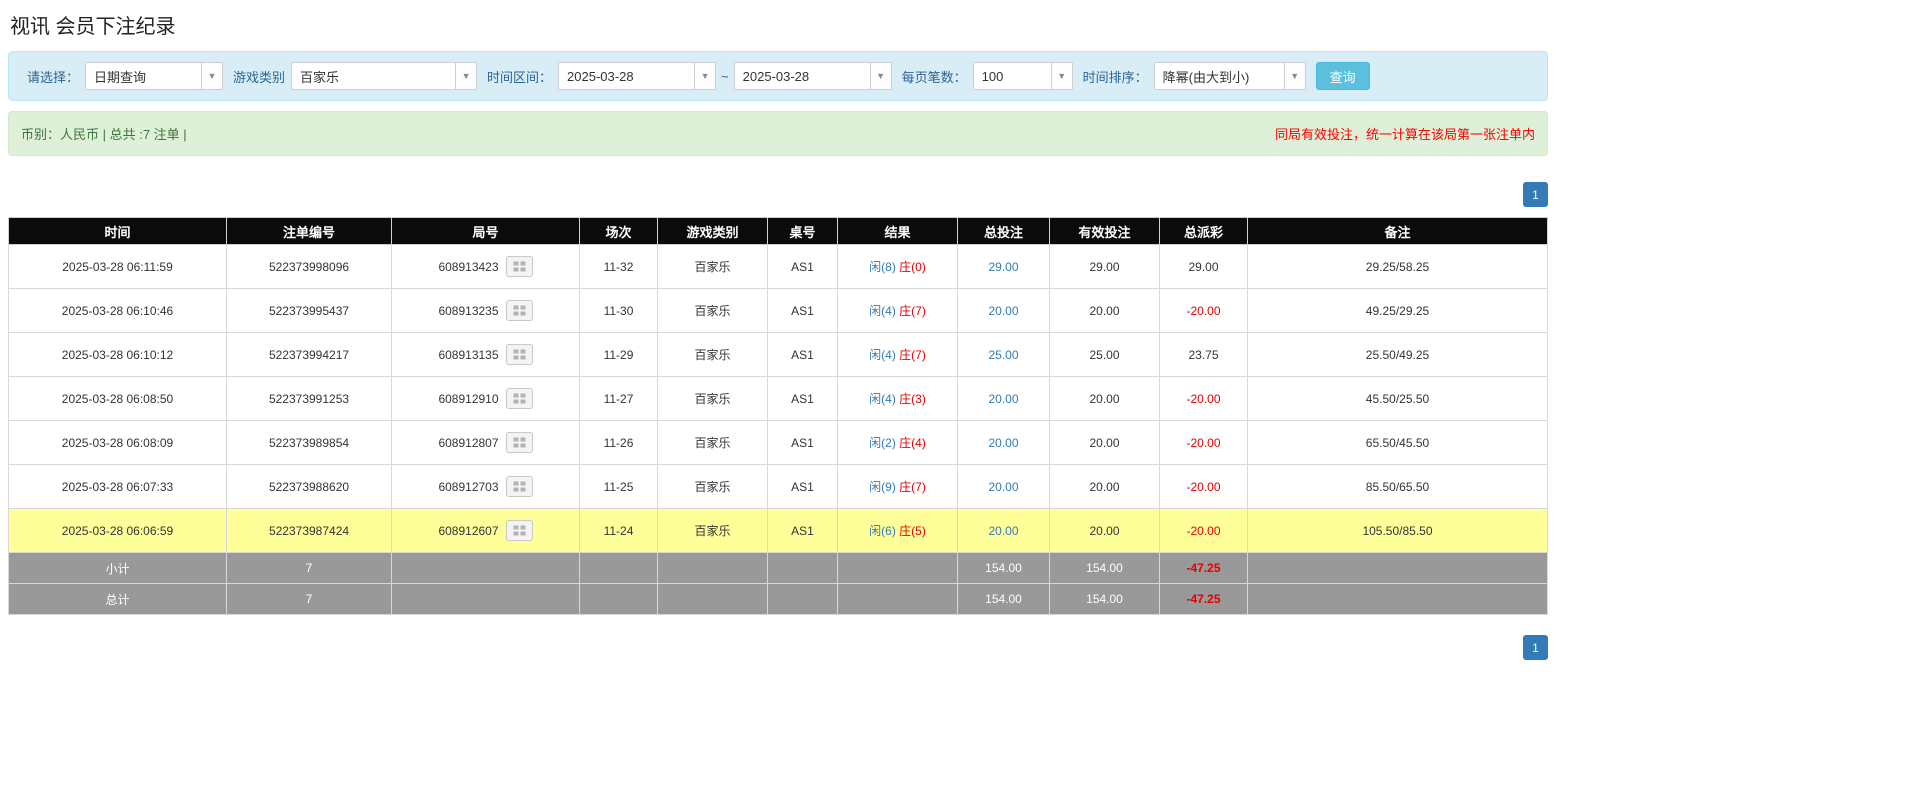 The height and width of the screenshot is (808, 1914). I want to click on summary-label: 总计, so click(117, 599).